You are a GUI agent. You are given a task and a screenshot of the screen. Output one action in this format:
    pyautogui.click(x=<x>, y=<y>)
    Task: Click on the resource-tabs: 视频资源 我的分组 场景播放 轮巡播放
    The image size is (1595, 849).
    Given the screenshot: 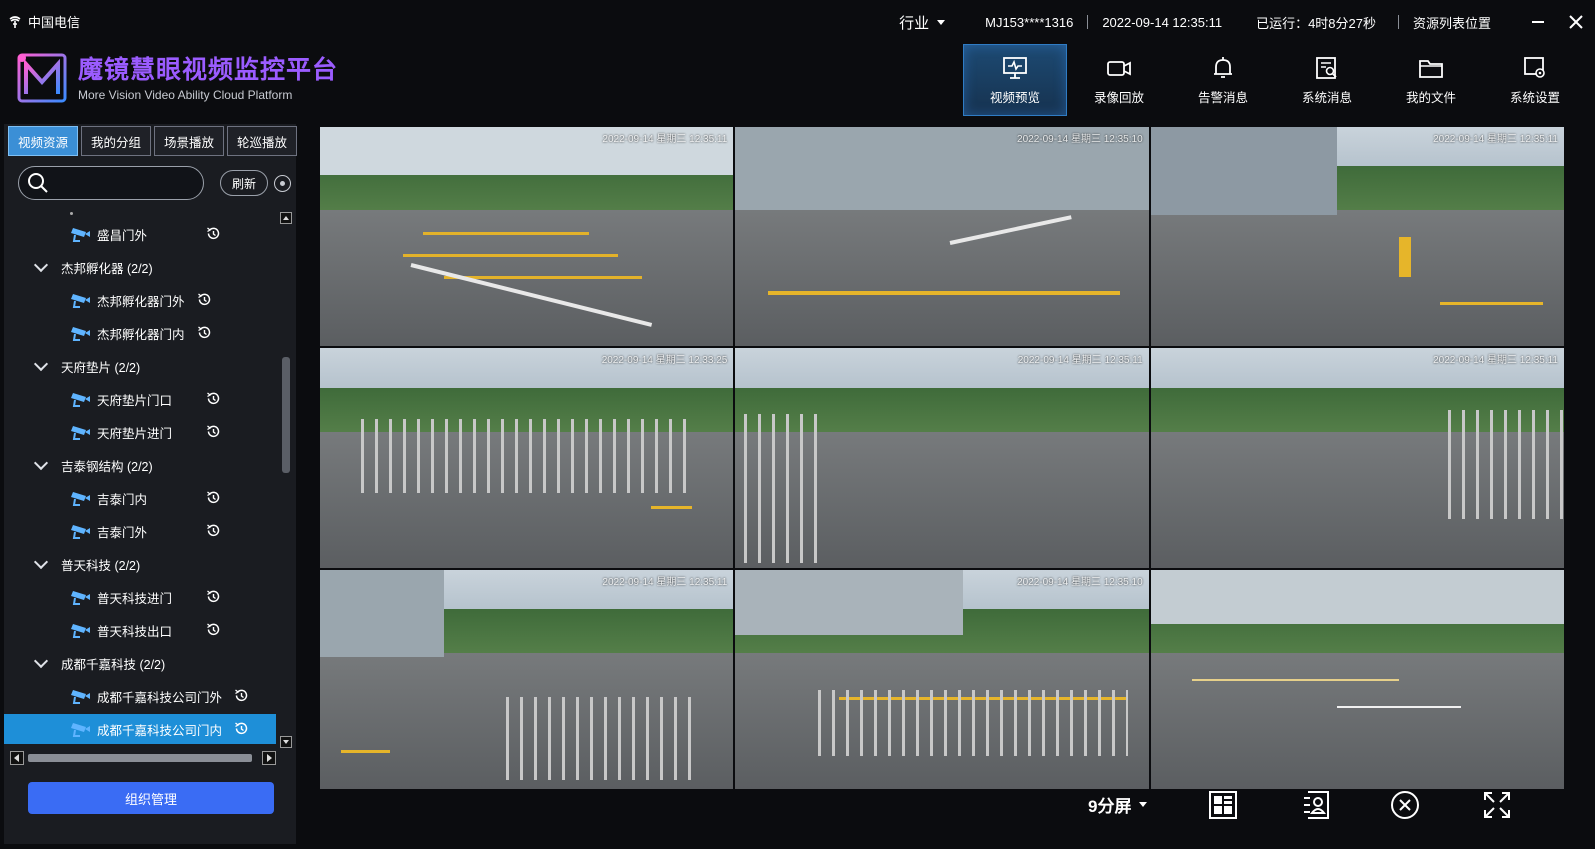 What is the action you would take?
    pyautogui.click(x=152, y=141)
    